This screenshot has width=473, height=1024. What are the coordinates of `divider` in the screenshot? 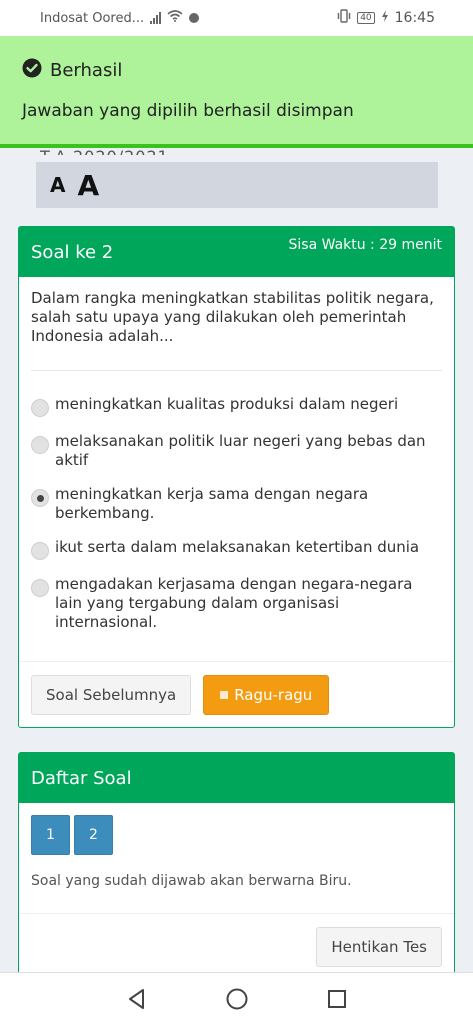 It's located at (236, 913).